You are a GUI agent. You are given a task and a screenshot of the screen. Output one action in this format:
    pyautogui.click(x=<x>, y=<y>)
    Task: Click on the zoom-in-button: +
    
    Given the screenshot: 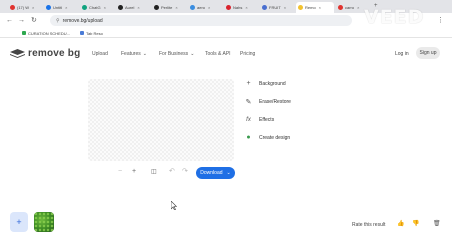 What is the action you would take?
    pyautogui.click(x=134, y=172)
    